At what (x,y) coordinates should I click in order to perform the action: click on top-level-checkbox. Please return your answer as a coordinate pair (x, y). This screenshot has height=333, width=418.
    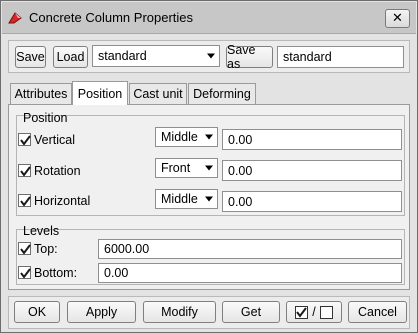
    Looking at the image, I should click on (24, 248).